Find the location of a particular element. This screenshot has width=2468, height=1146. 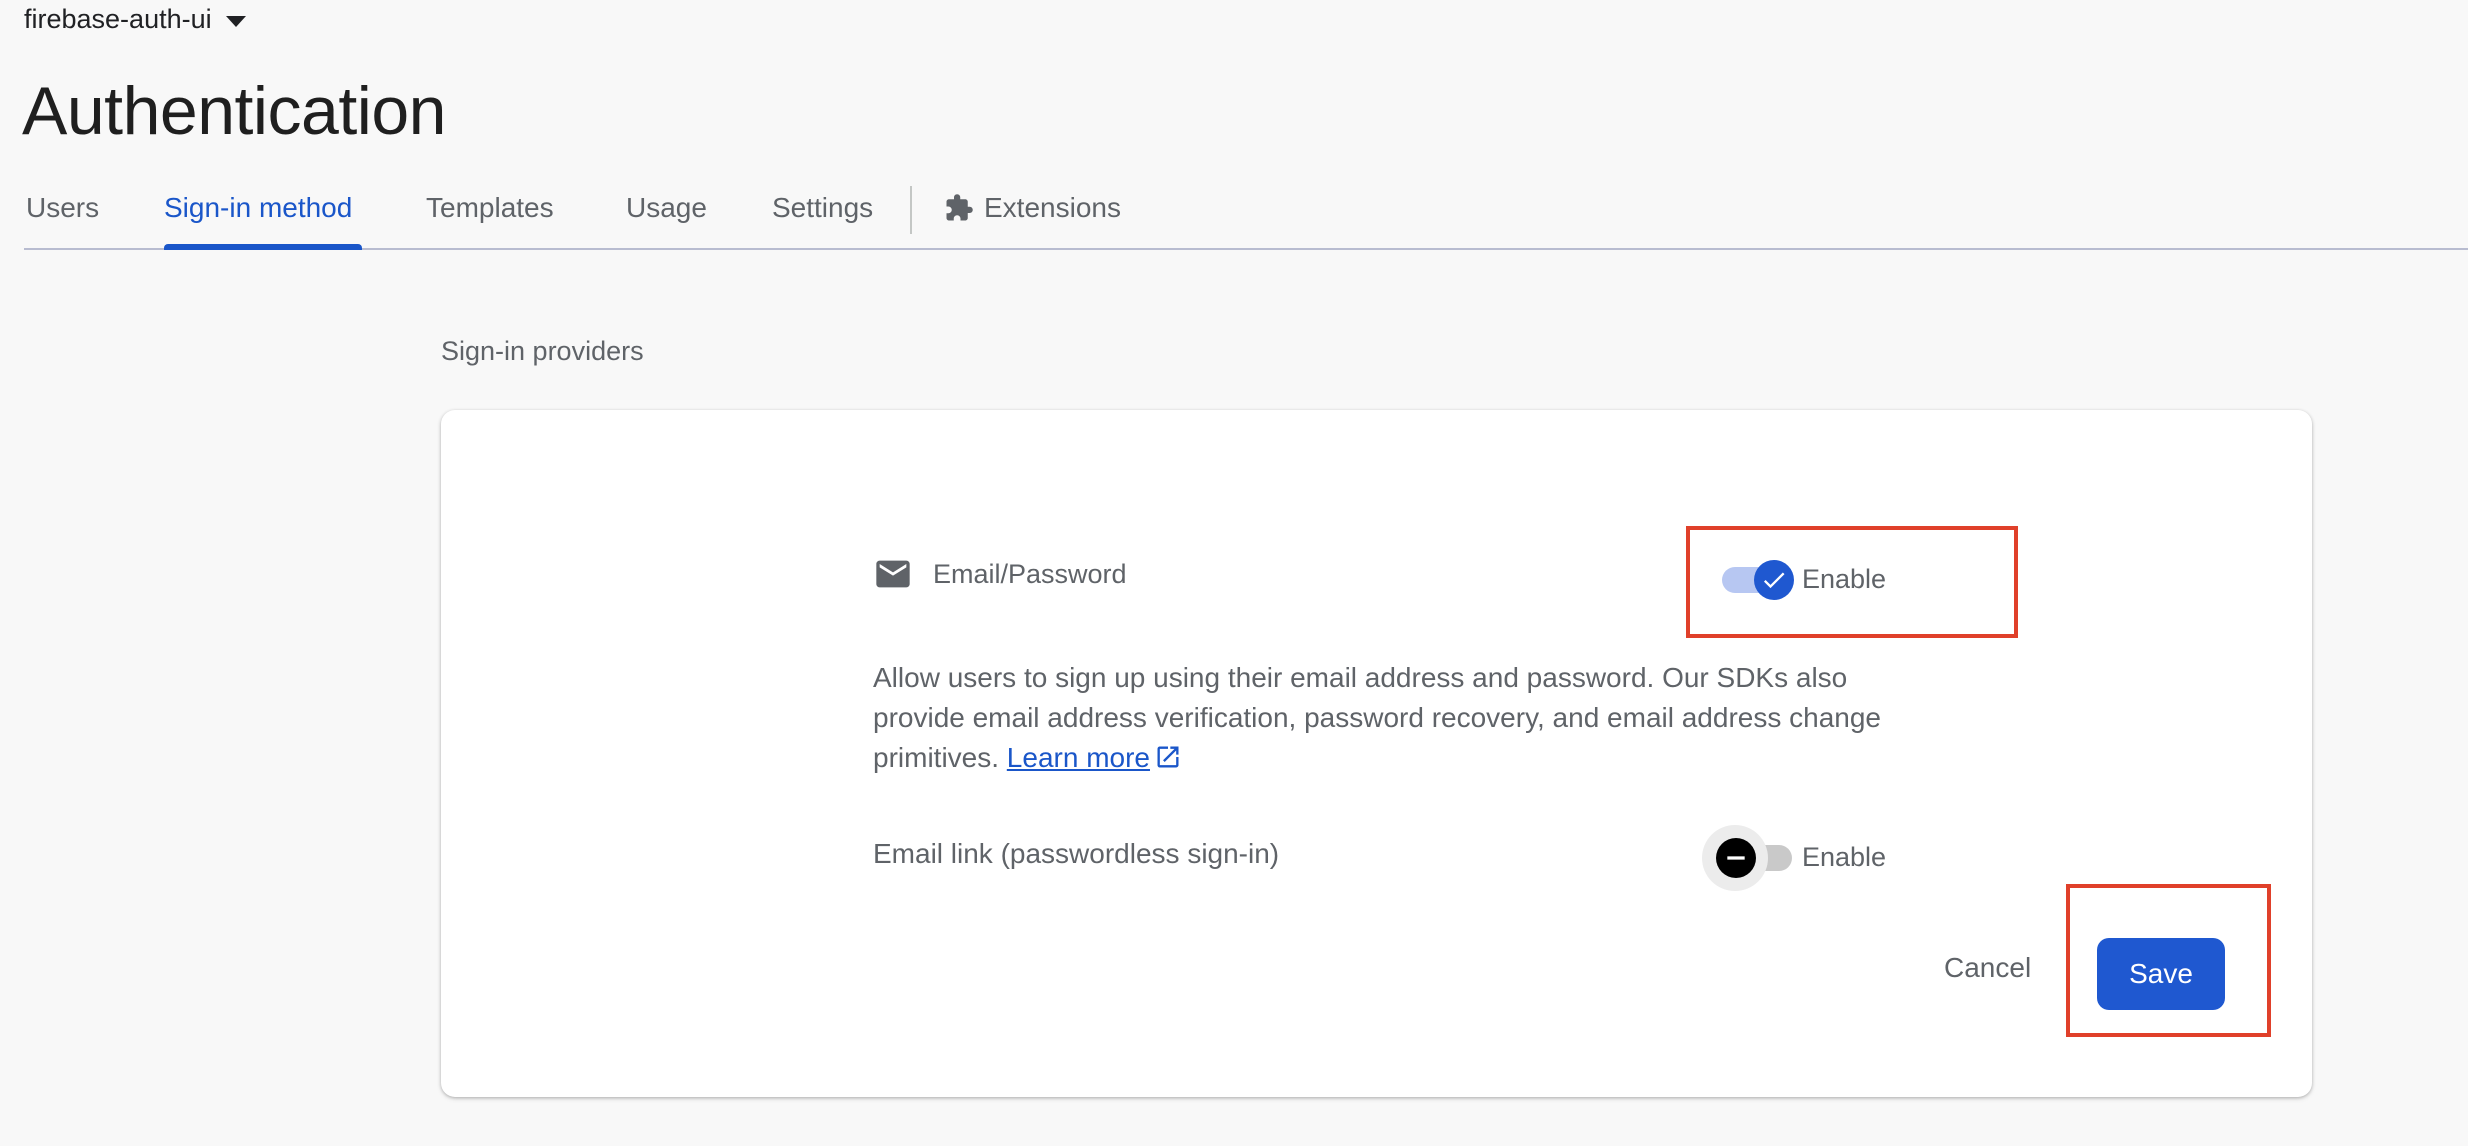

learn-more-label: Learn more is located at coordinates (1078, 757).